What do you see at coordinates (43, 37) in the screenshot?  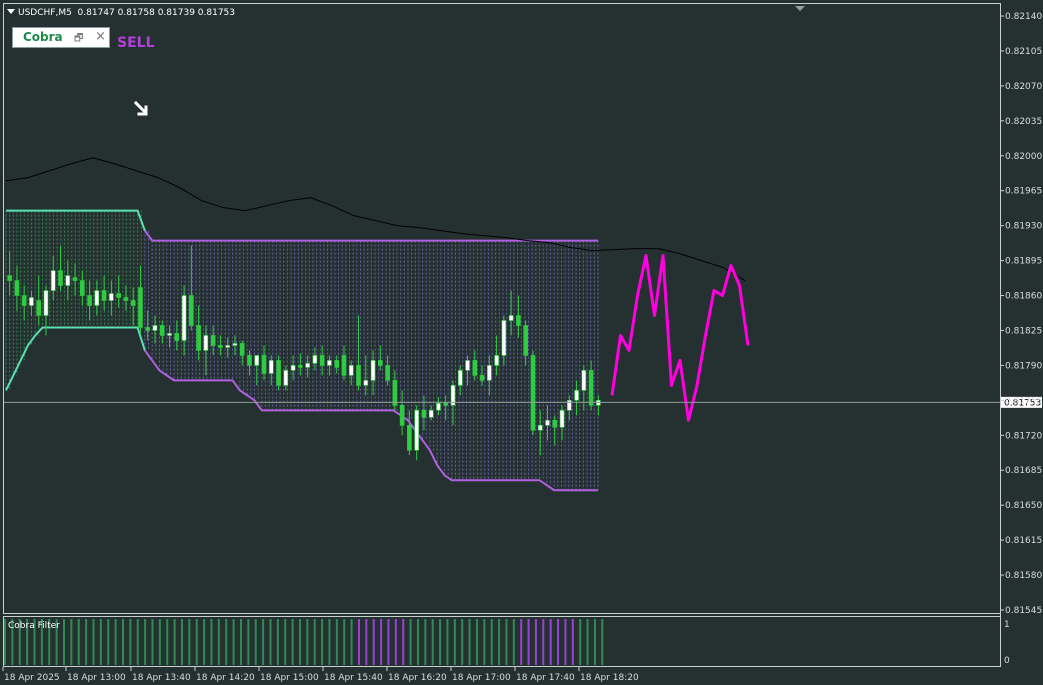 I see `indicator-name: Cobra` at bounding box center [43, 37].